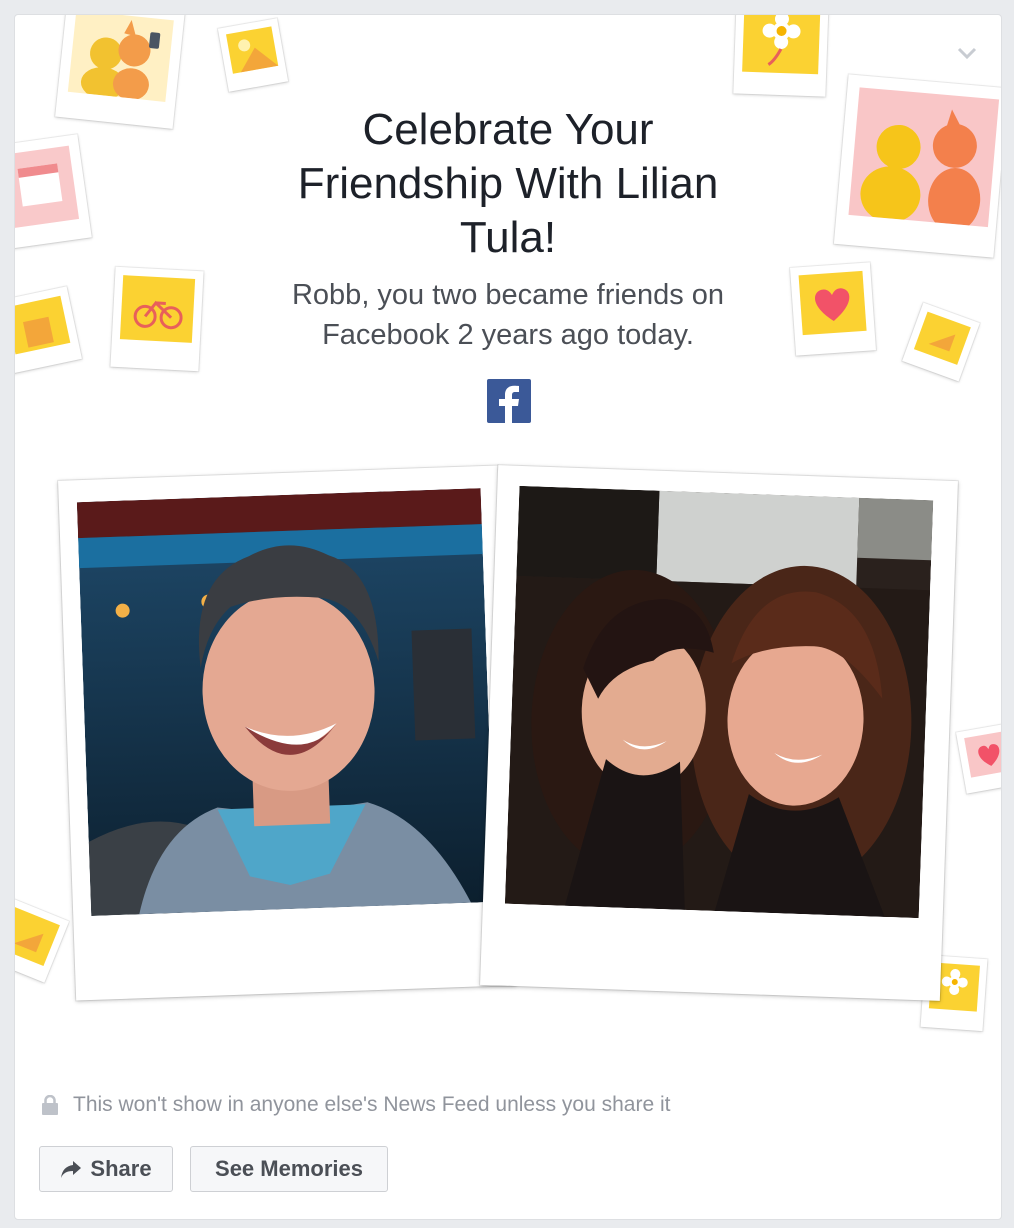 The width and height of the screenshot is (1014, 1228). What do you see at coordinates (286, 702) in the screenshot?
I see `friend-photo-robb` at bounding box center [286, 702].